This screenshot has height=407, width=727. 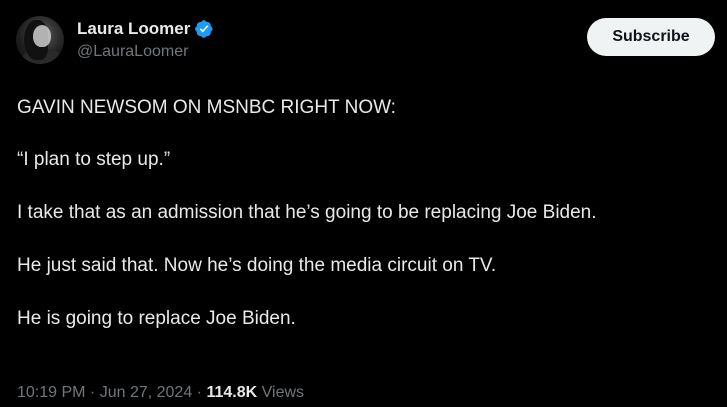 I want to click on author-block: Laura Loomer @LauraLoomer, so click(x=145, y=40).